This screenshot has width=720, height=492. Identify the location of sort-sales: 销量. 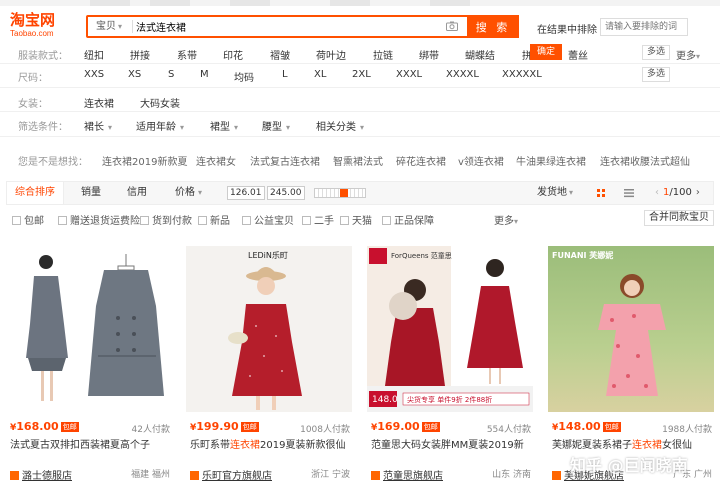
(91, 193).